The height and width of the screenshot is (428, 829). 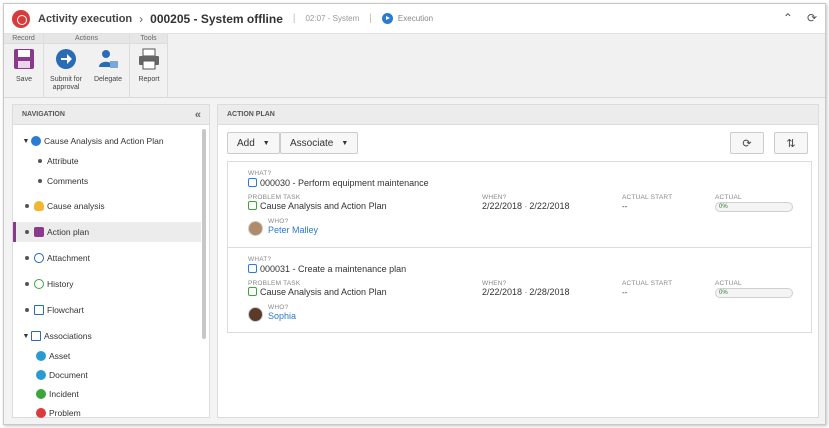 I want to click on nav-item-history: History, so click(x=107, y=284).